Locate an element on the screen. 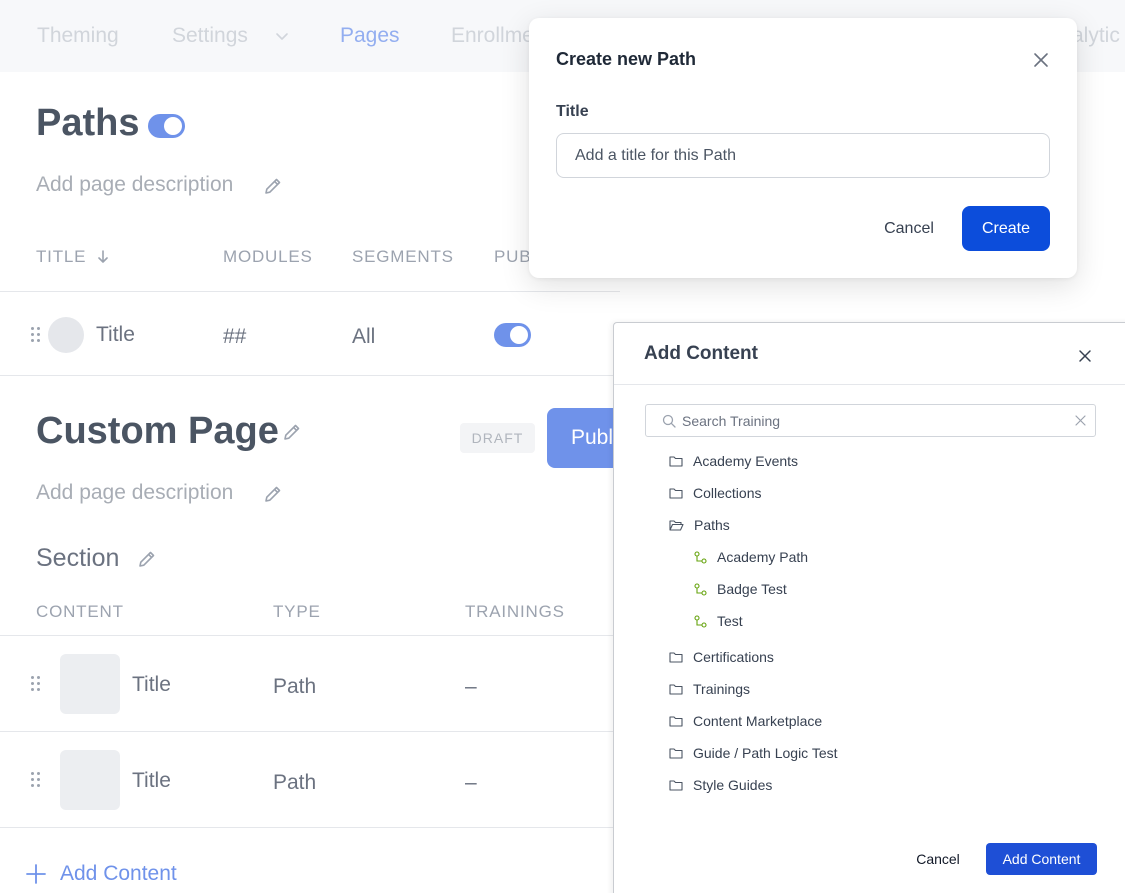 The height and width of the screenshot is (893, 1125). column-header-type: TYPE is located at coordinates (297, 611).